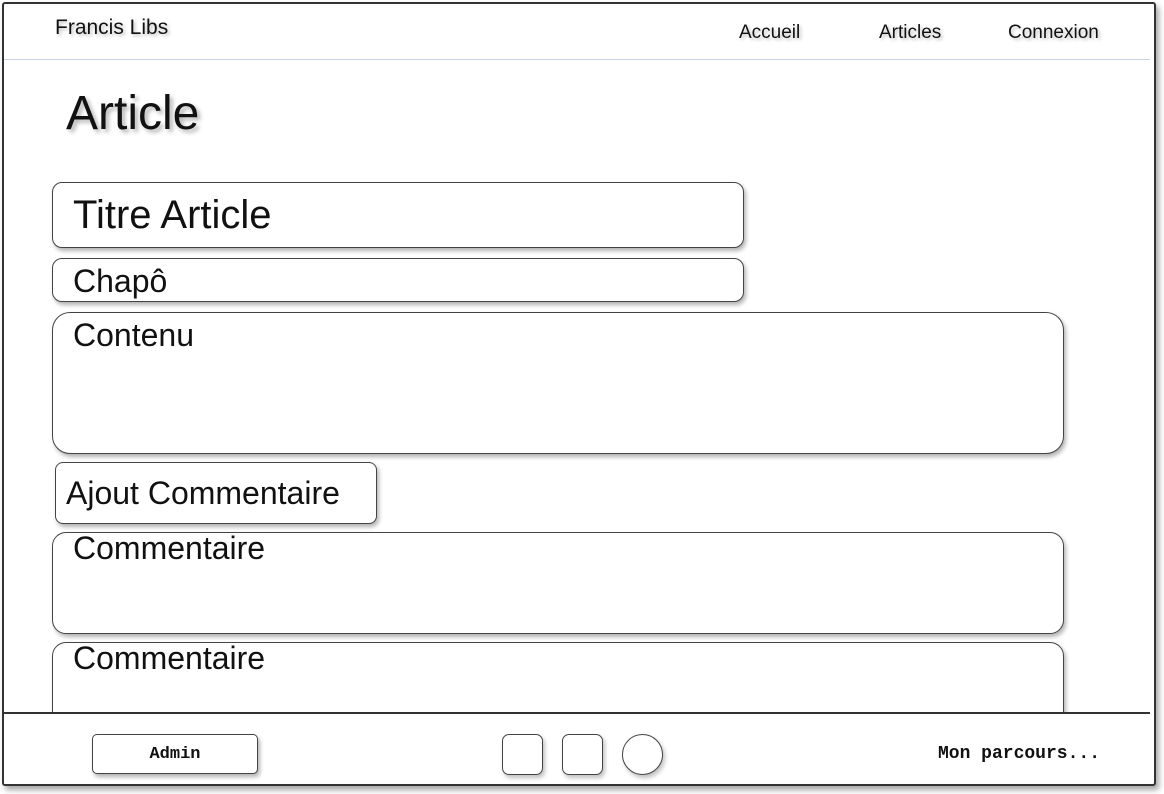 The width and height of the screenshot is (1164, 794). I want to click on add-comment-label: Ajout Commentaire, so click(203, 493).